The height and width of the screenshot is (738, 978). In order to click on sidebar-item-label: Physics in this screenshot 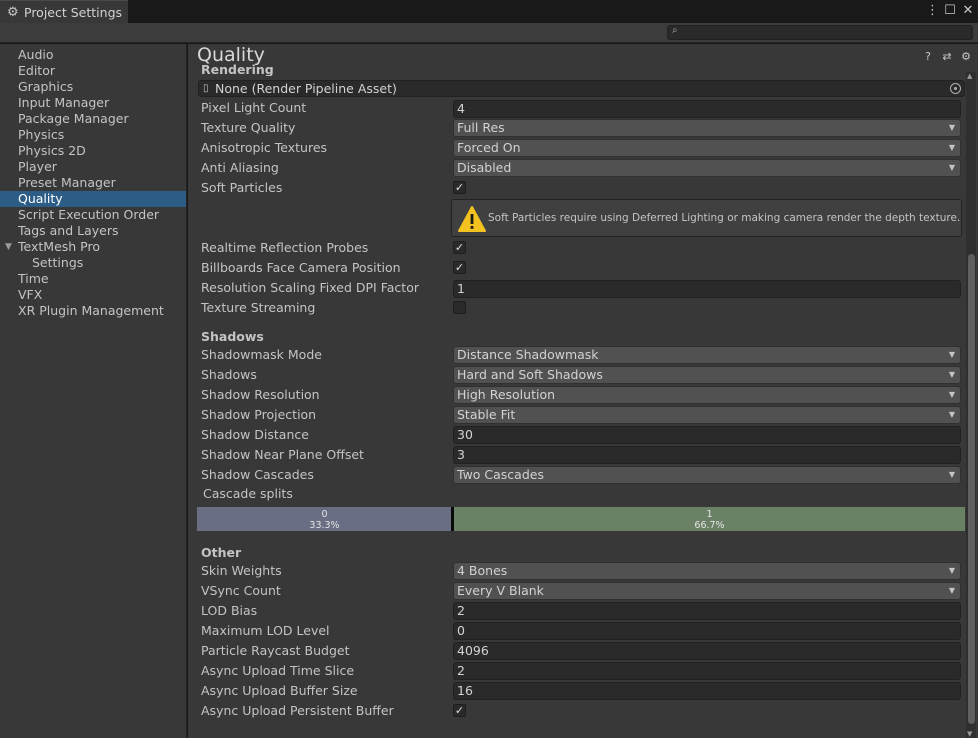, I will do `click(41, 134)`.